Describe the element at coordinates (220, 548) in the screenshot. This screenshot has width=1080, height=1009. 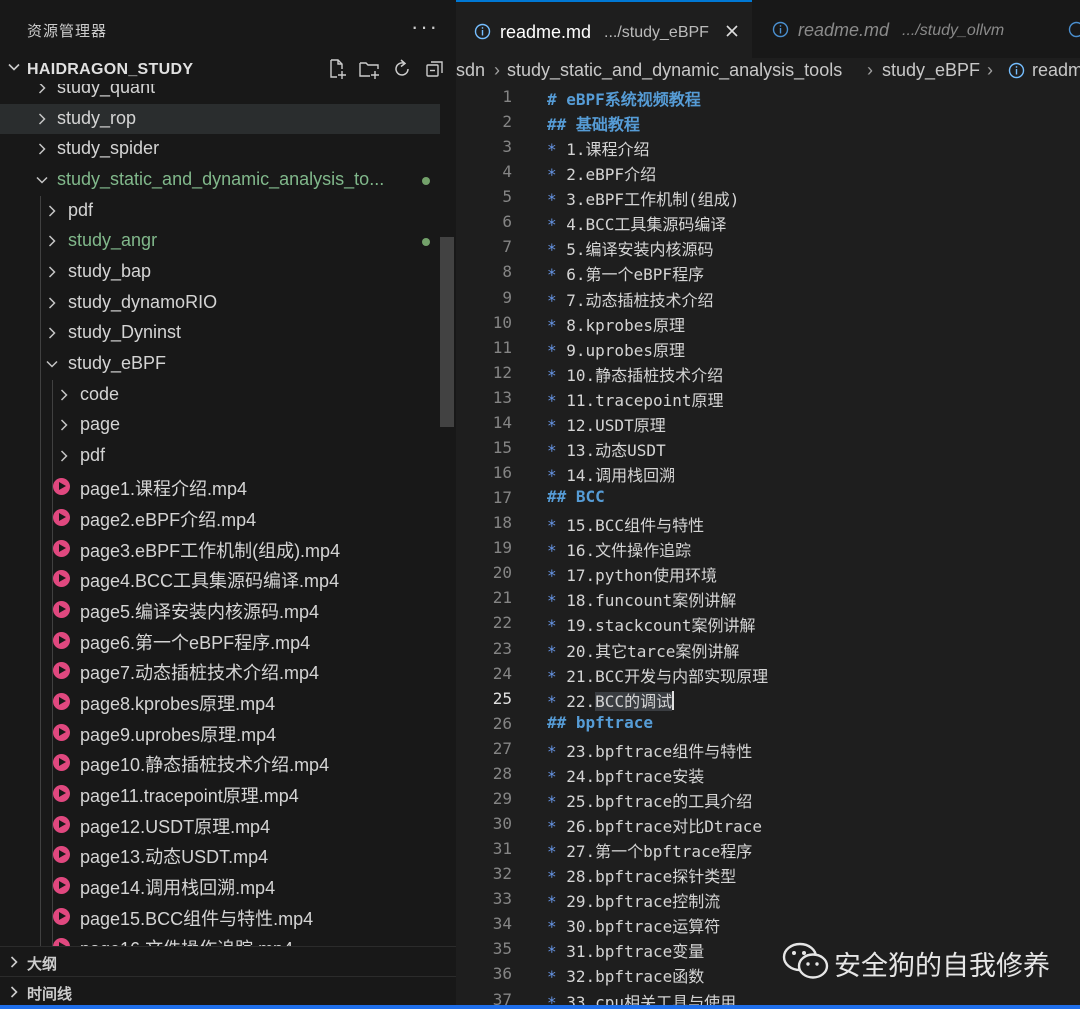
I see `file-item: page3.eBPF工作机制(组成).mp4` at that location.